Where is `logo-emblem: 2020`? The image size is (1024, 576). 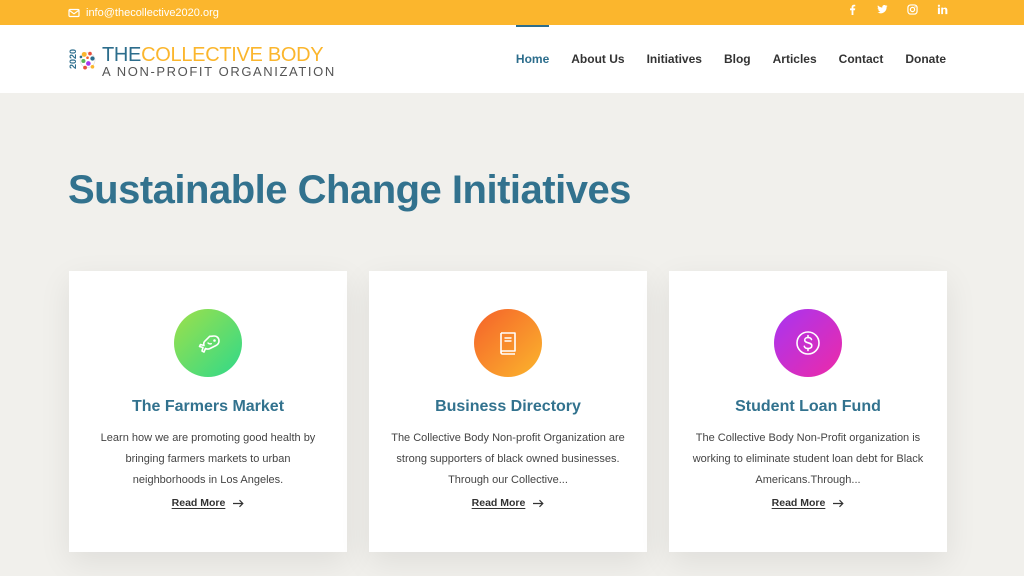
logo-emblem: 2020 is located at coordinates (85, 61).